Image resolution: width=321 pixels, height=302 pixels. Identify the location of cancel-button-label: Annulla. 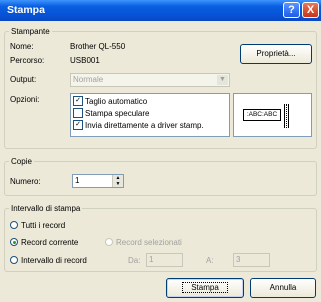
(283, 287).